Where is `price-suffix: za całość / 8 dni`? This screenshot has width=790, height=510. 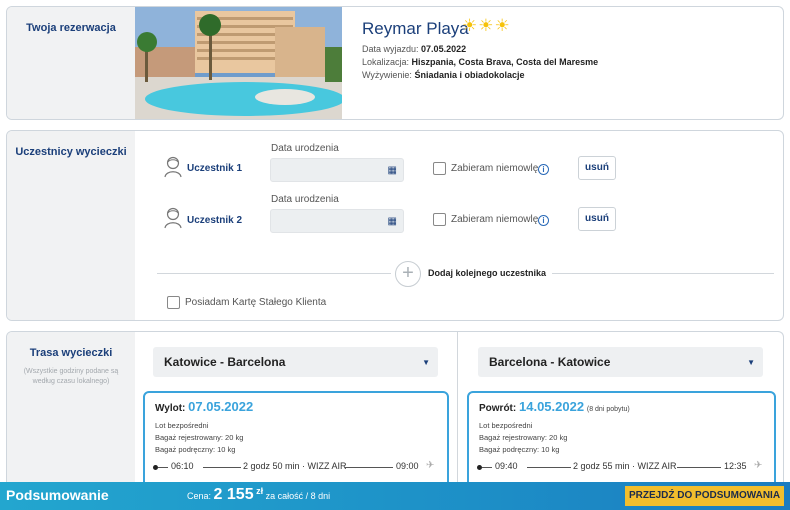
price-suffix: za całość / 8 dni is located at coordinates (298, 496).